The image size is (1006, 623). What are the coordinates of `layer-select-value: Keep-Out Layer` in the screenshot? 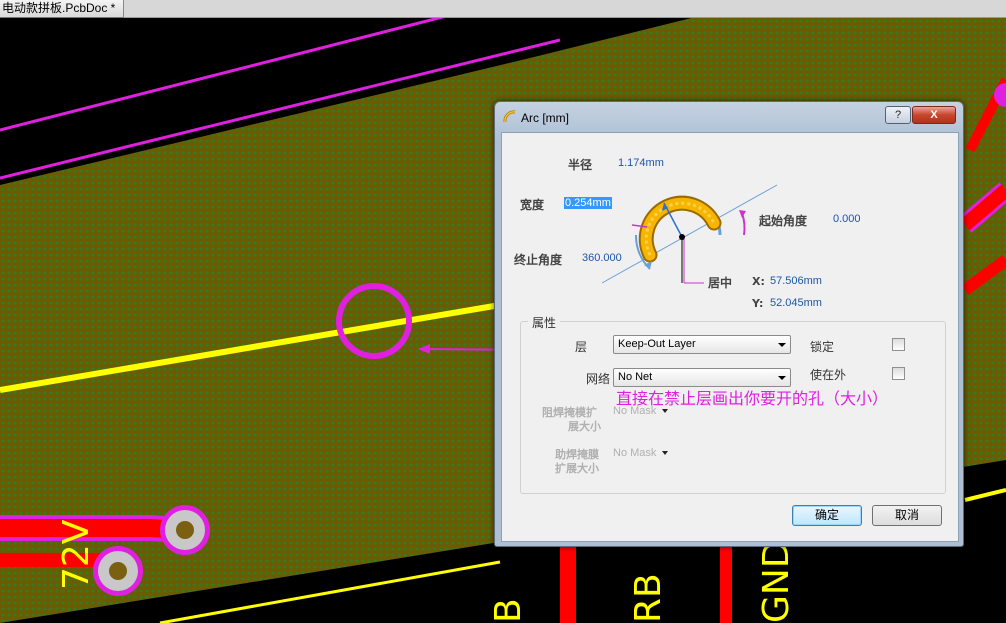 It's located at (657, 344).